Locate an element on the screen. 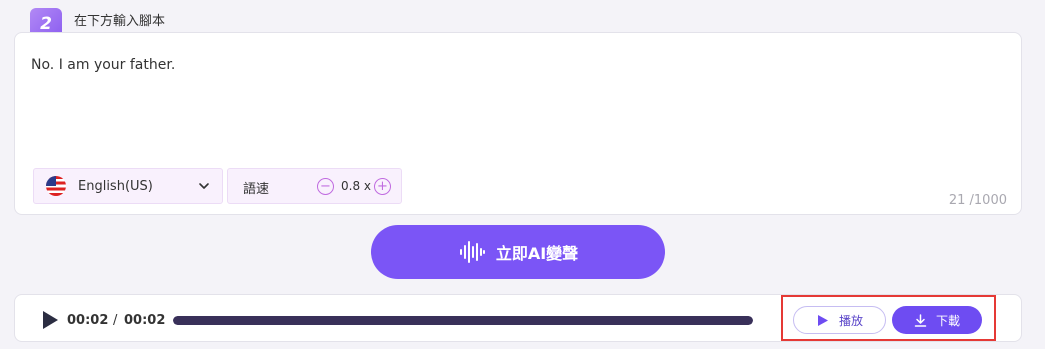 This screenshot has width=1045, height=349. playback-progress-bar is located at coordinates (463, 320).